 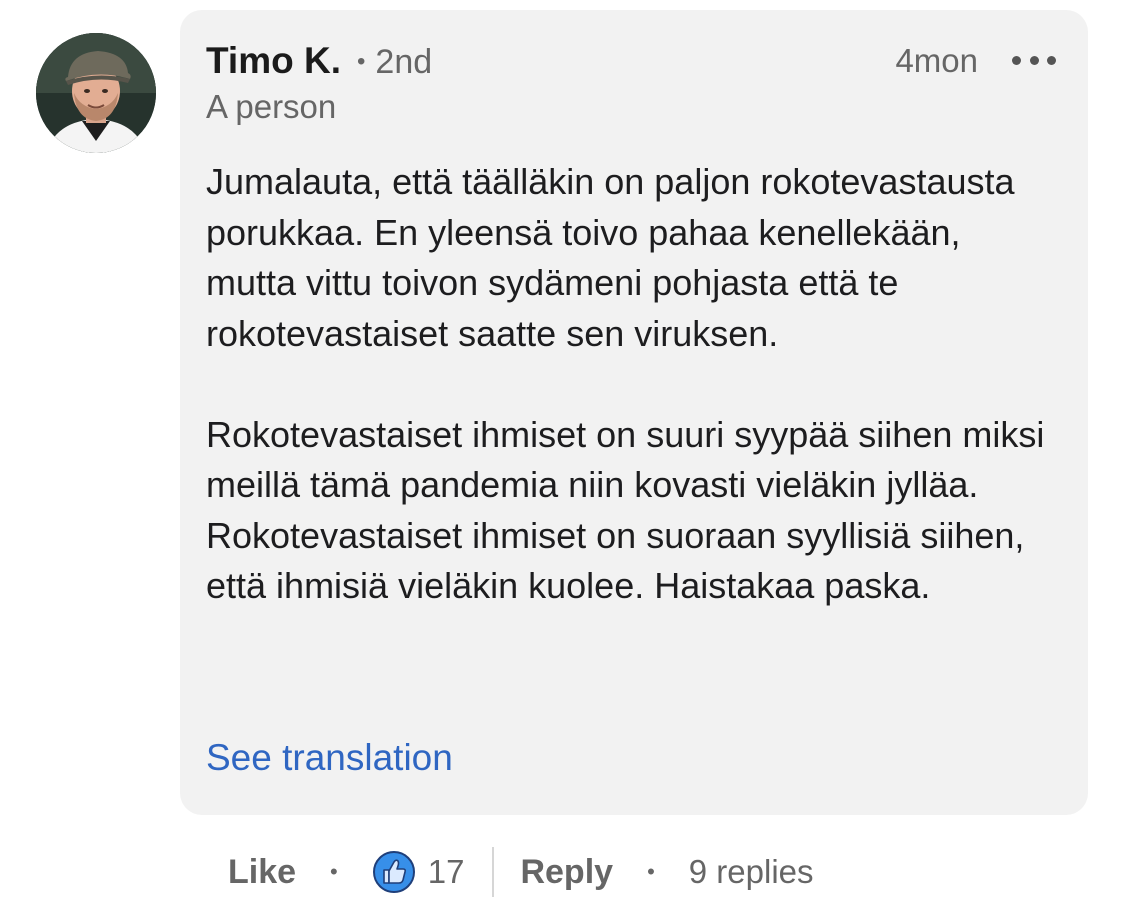 I want to click on profile-photo-icon, so click(x=96, y=93).